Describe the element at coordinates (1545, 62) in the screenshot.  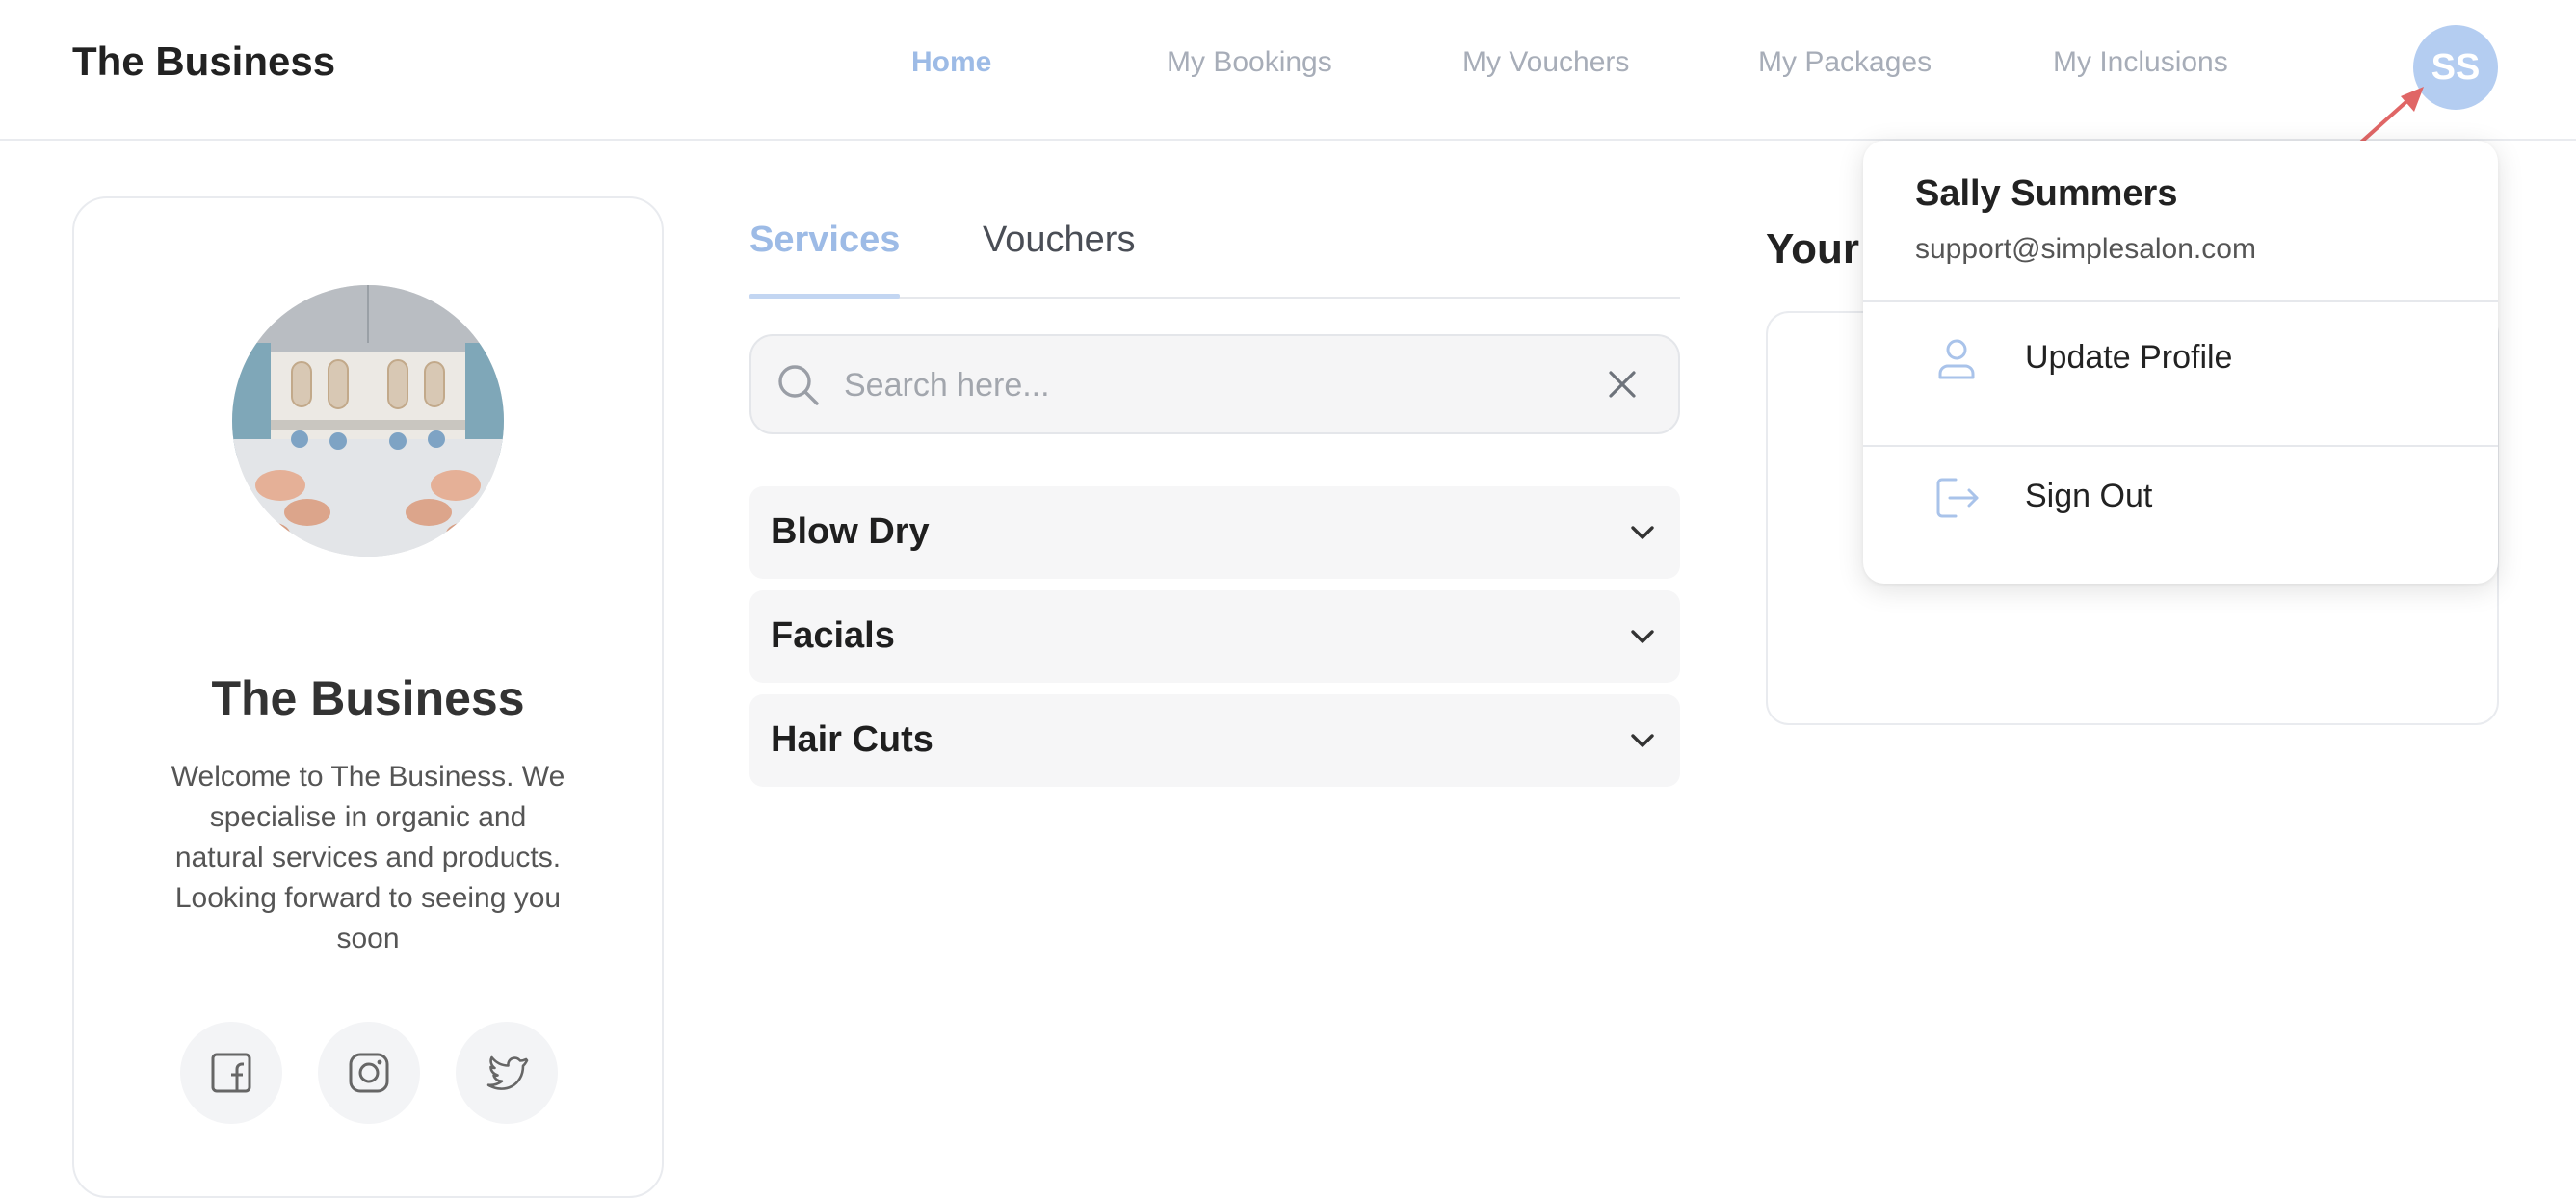
I see `nav-my-vouchers: My Vouchers` at that location.